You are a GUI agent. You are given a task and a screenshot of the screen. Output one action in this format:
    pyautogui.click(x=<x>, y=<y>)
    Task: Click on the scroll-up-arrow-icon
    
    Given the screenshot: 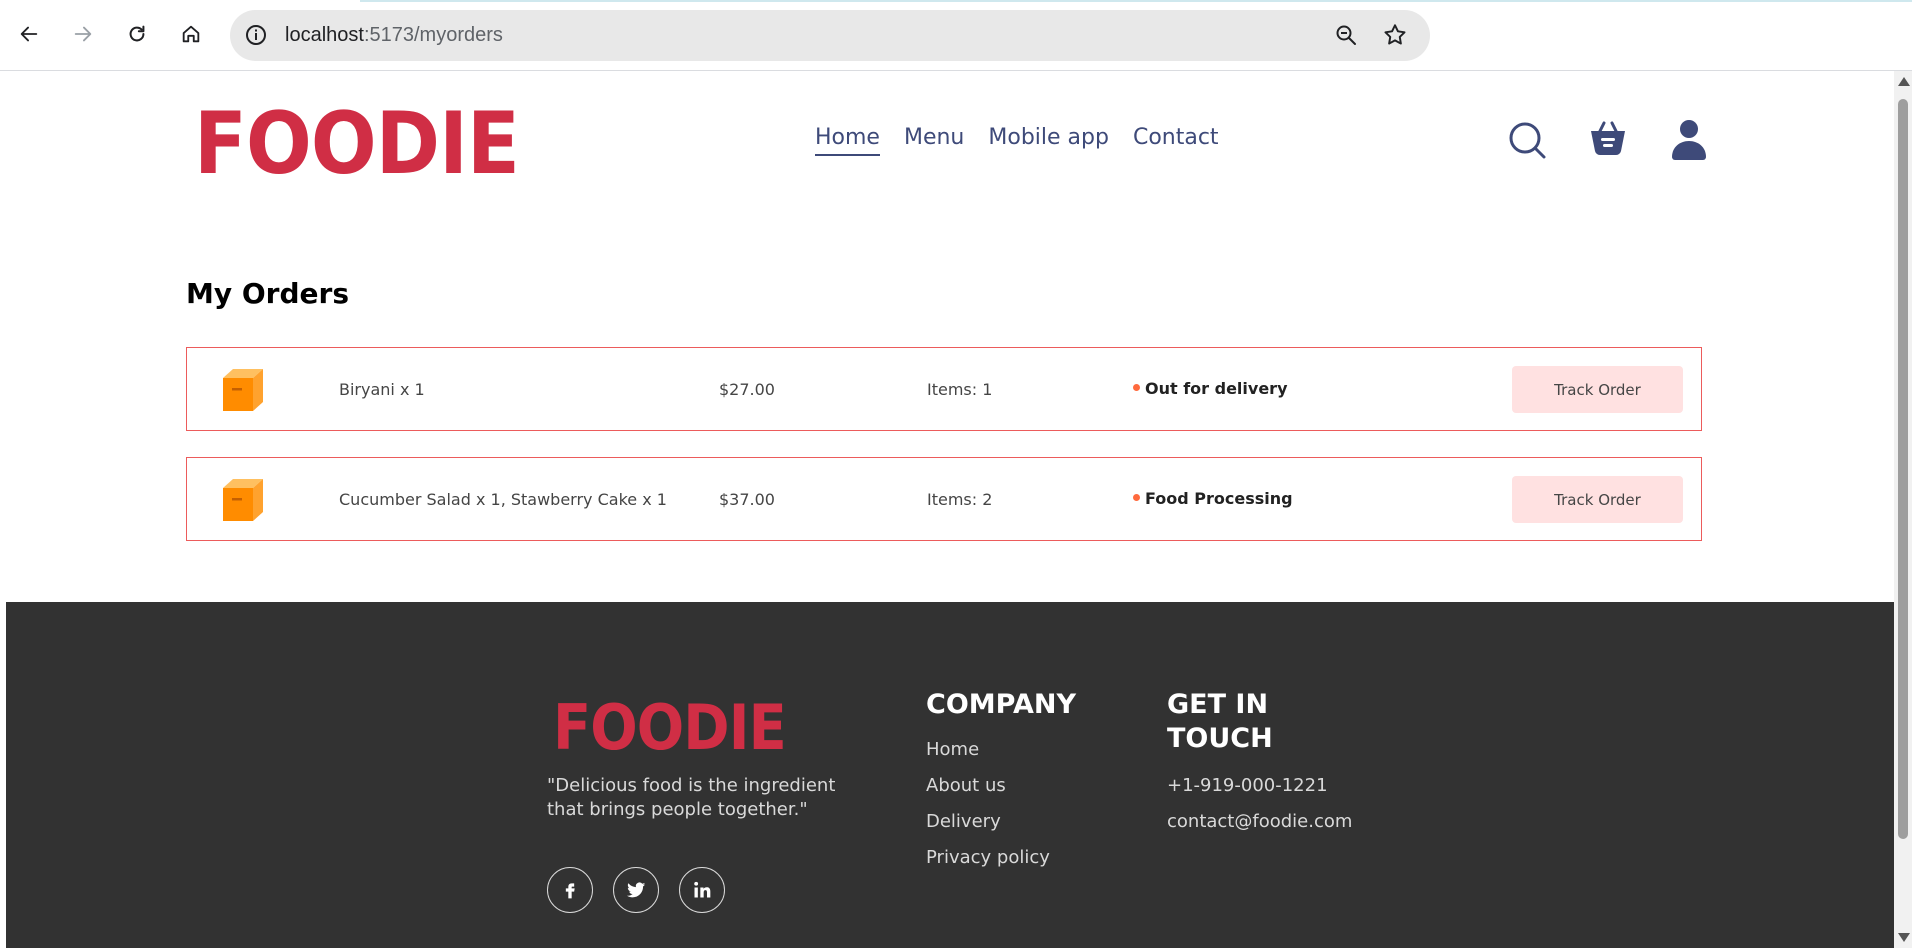 What is the action you would take?
    pyautogui.click(x=1904, y=81)
    